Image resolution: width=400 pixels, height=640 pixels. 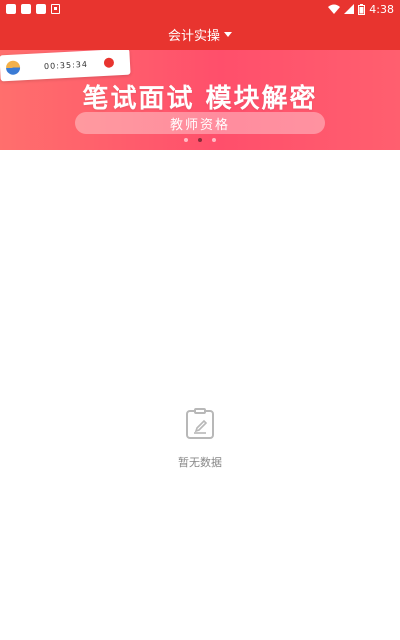 I want to click on category-dropdown: 会计实操, so click(x=200, y=34).